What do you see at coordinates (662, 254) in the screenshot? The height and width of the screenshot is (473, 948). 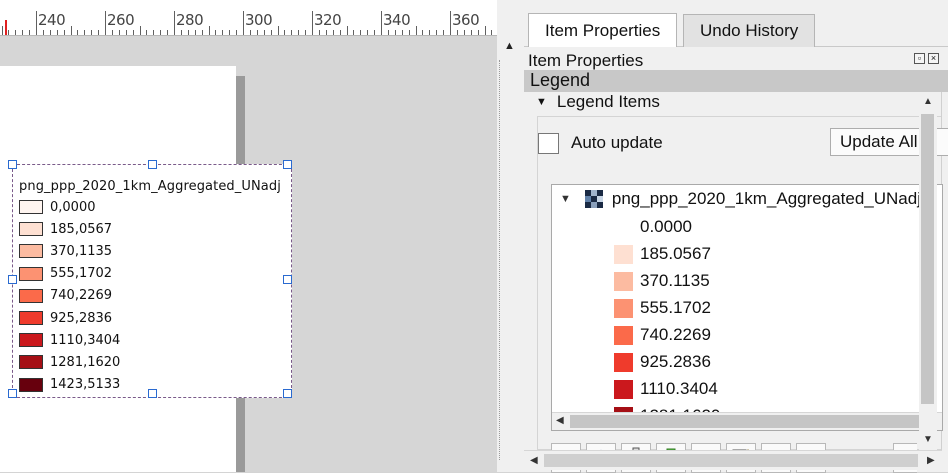 I see `tree-legend-entry: 185.0567` at bounding box center [662, 254].